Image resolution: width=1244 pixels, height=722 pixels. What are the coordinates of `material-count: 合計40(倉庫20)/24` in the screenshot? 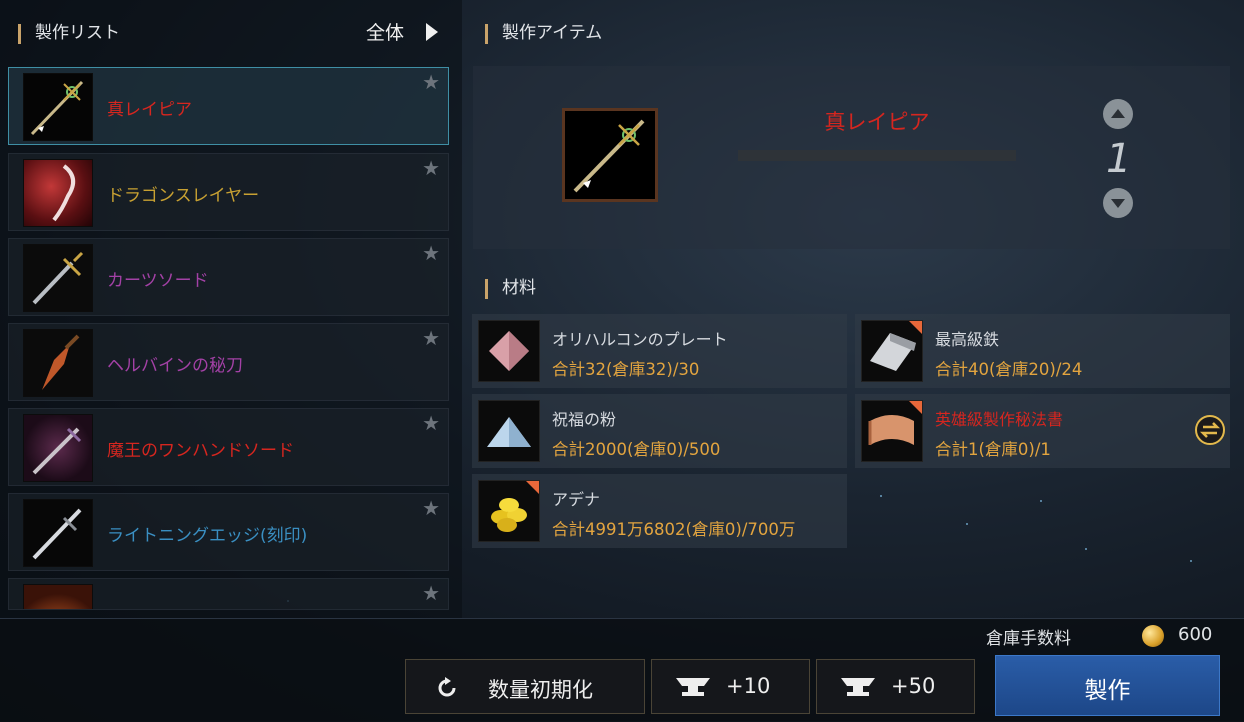 It's located at (1009, 369).